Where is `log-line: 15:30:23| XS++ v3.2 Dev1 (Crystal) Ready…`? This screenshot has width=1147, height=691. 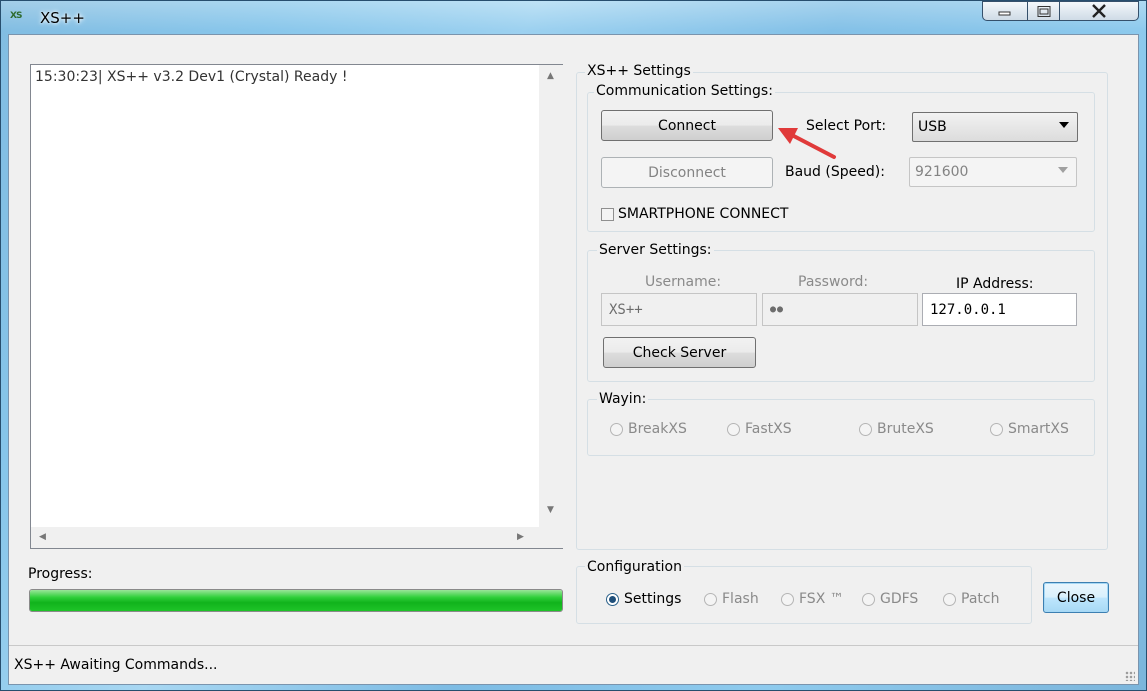 log-line: 15:30:23| XS++ v3.2 Dev1 (Crystal) Ready… is located at coordinates (191, 77).